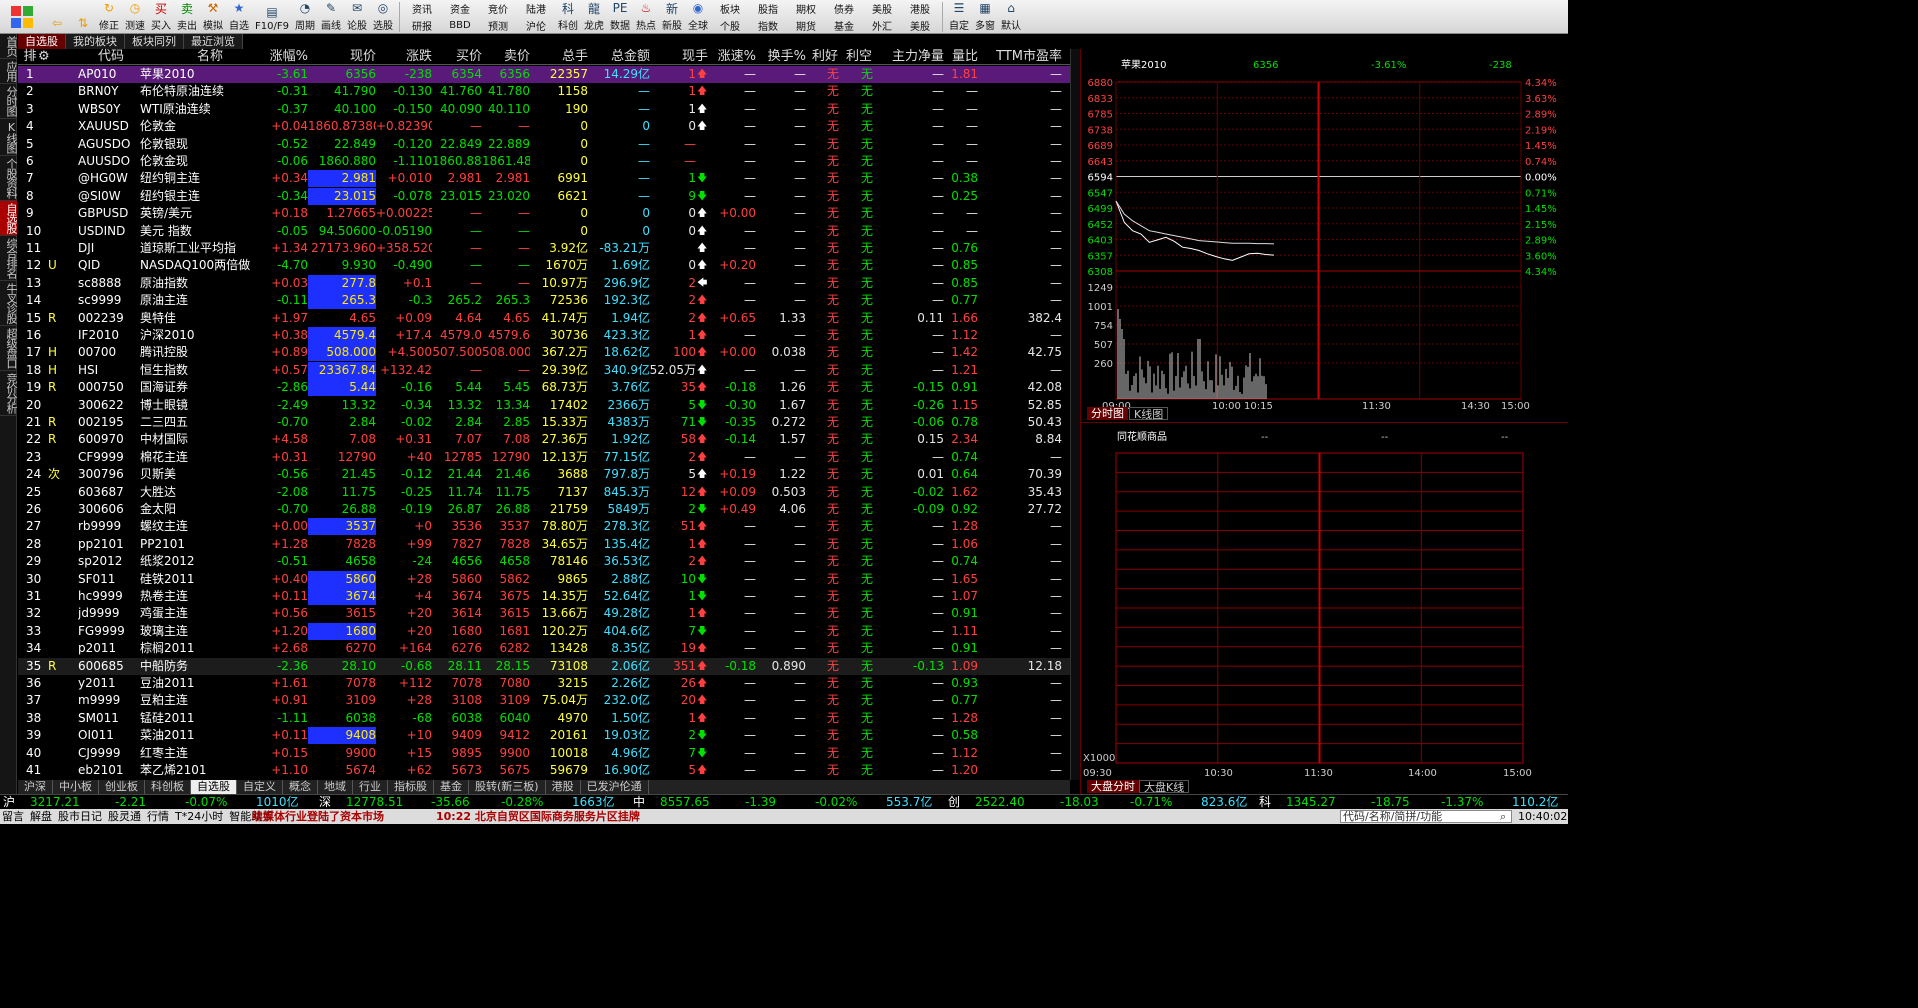 This screenshot has height=1008, width=1918. What do you see at coordinates (109, 613) in the screenshot?
I see `stock-code: jd9999` at bounding box center [109, 613].